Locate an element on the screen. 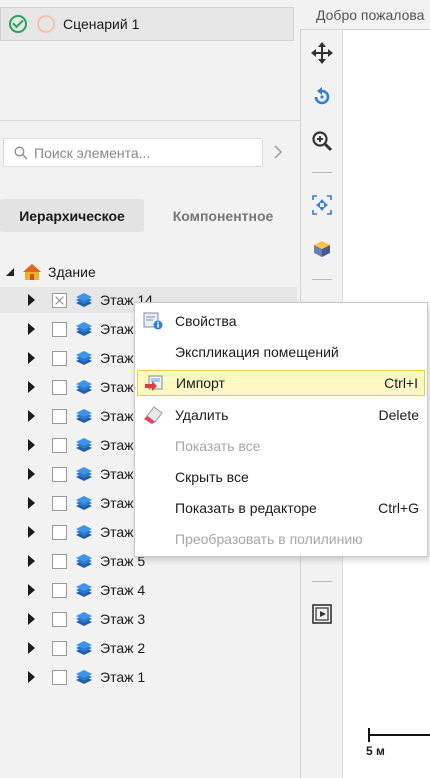 The width and height of the screenshot is (430, 778). tab-hierarchical: Иерархическое is located at coordinates (72, 215).